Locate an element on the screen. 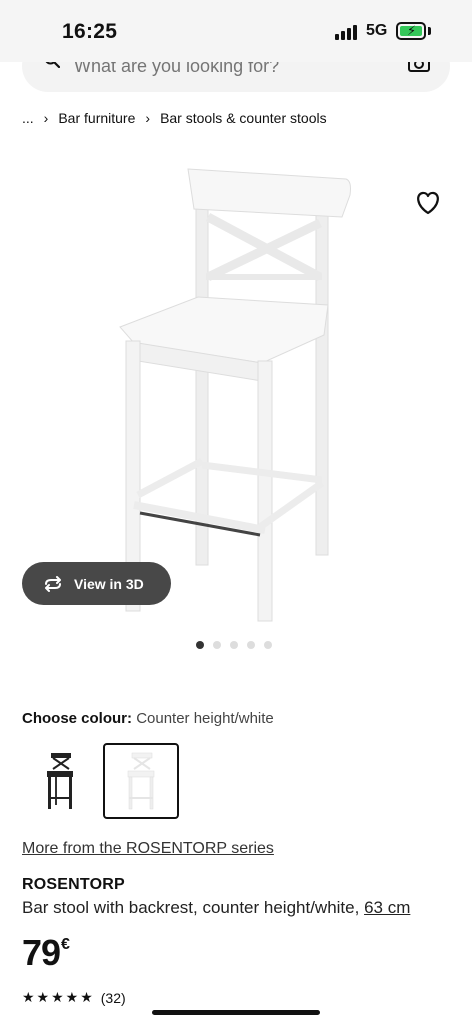 The image size is (472, 1024). battery-cap is located at coordinates (429, 31).